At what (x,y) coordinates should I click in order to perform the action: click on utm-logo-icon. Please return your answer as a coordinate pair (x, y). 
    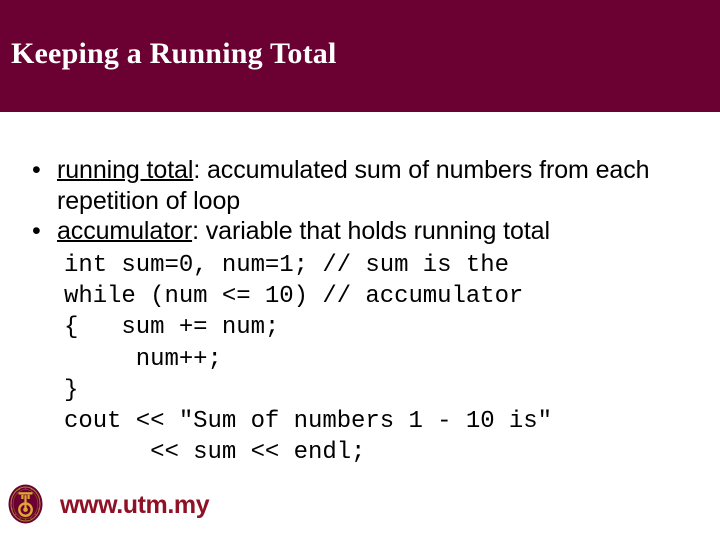
    Looking at the image, I should click on (25, 504).